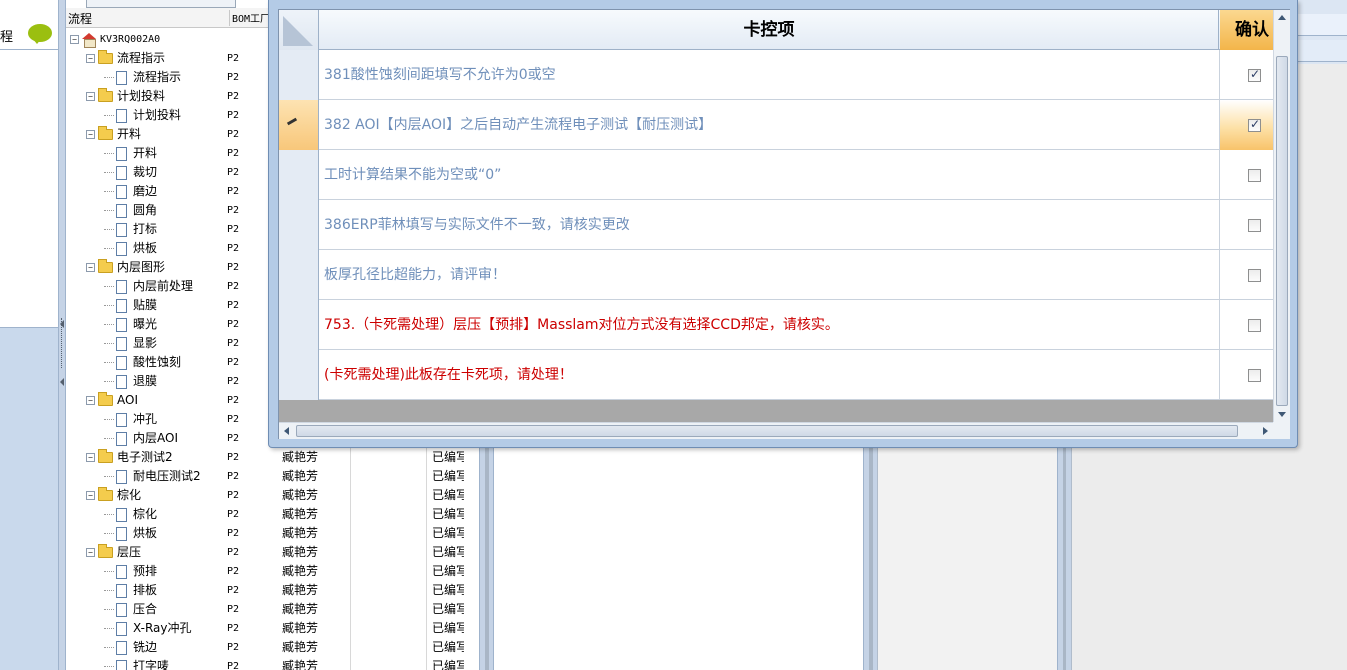 The height and width of the screenshot is (670, 1347). Describe the element at coordinates (130, 590) in the screenshot. I see `tree-node: 排板` at that location.